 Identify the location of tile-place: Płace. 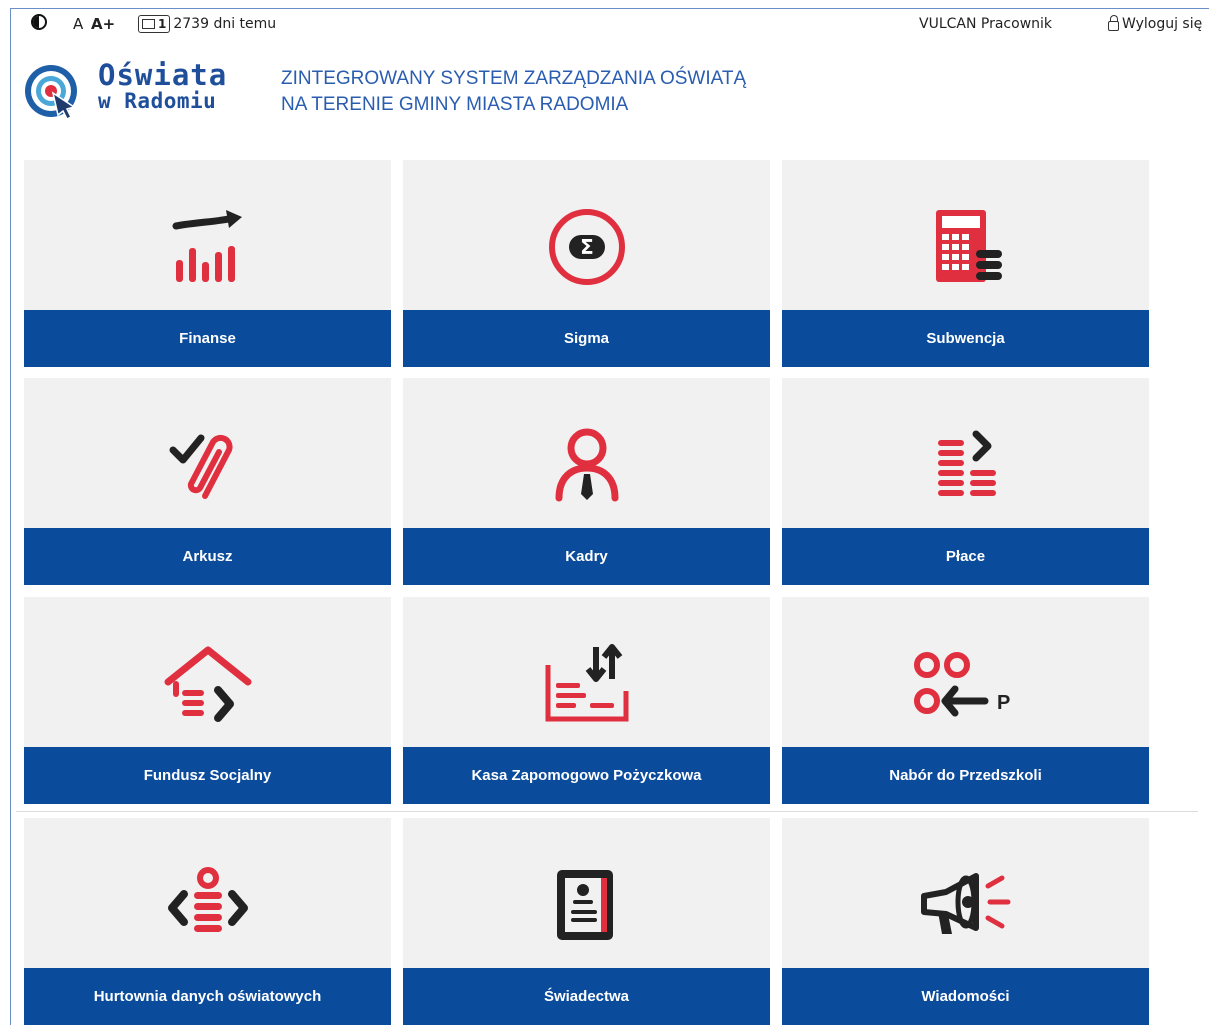
(965, 481).